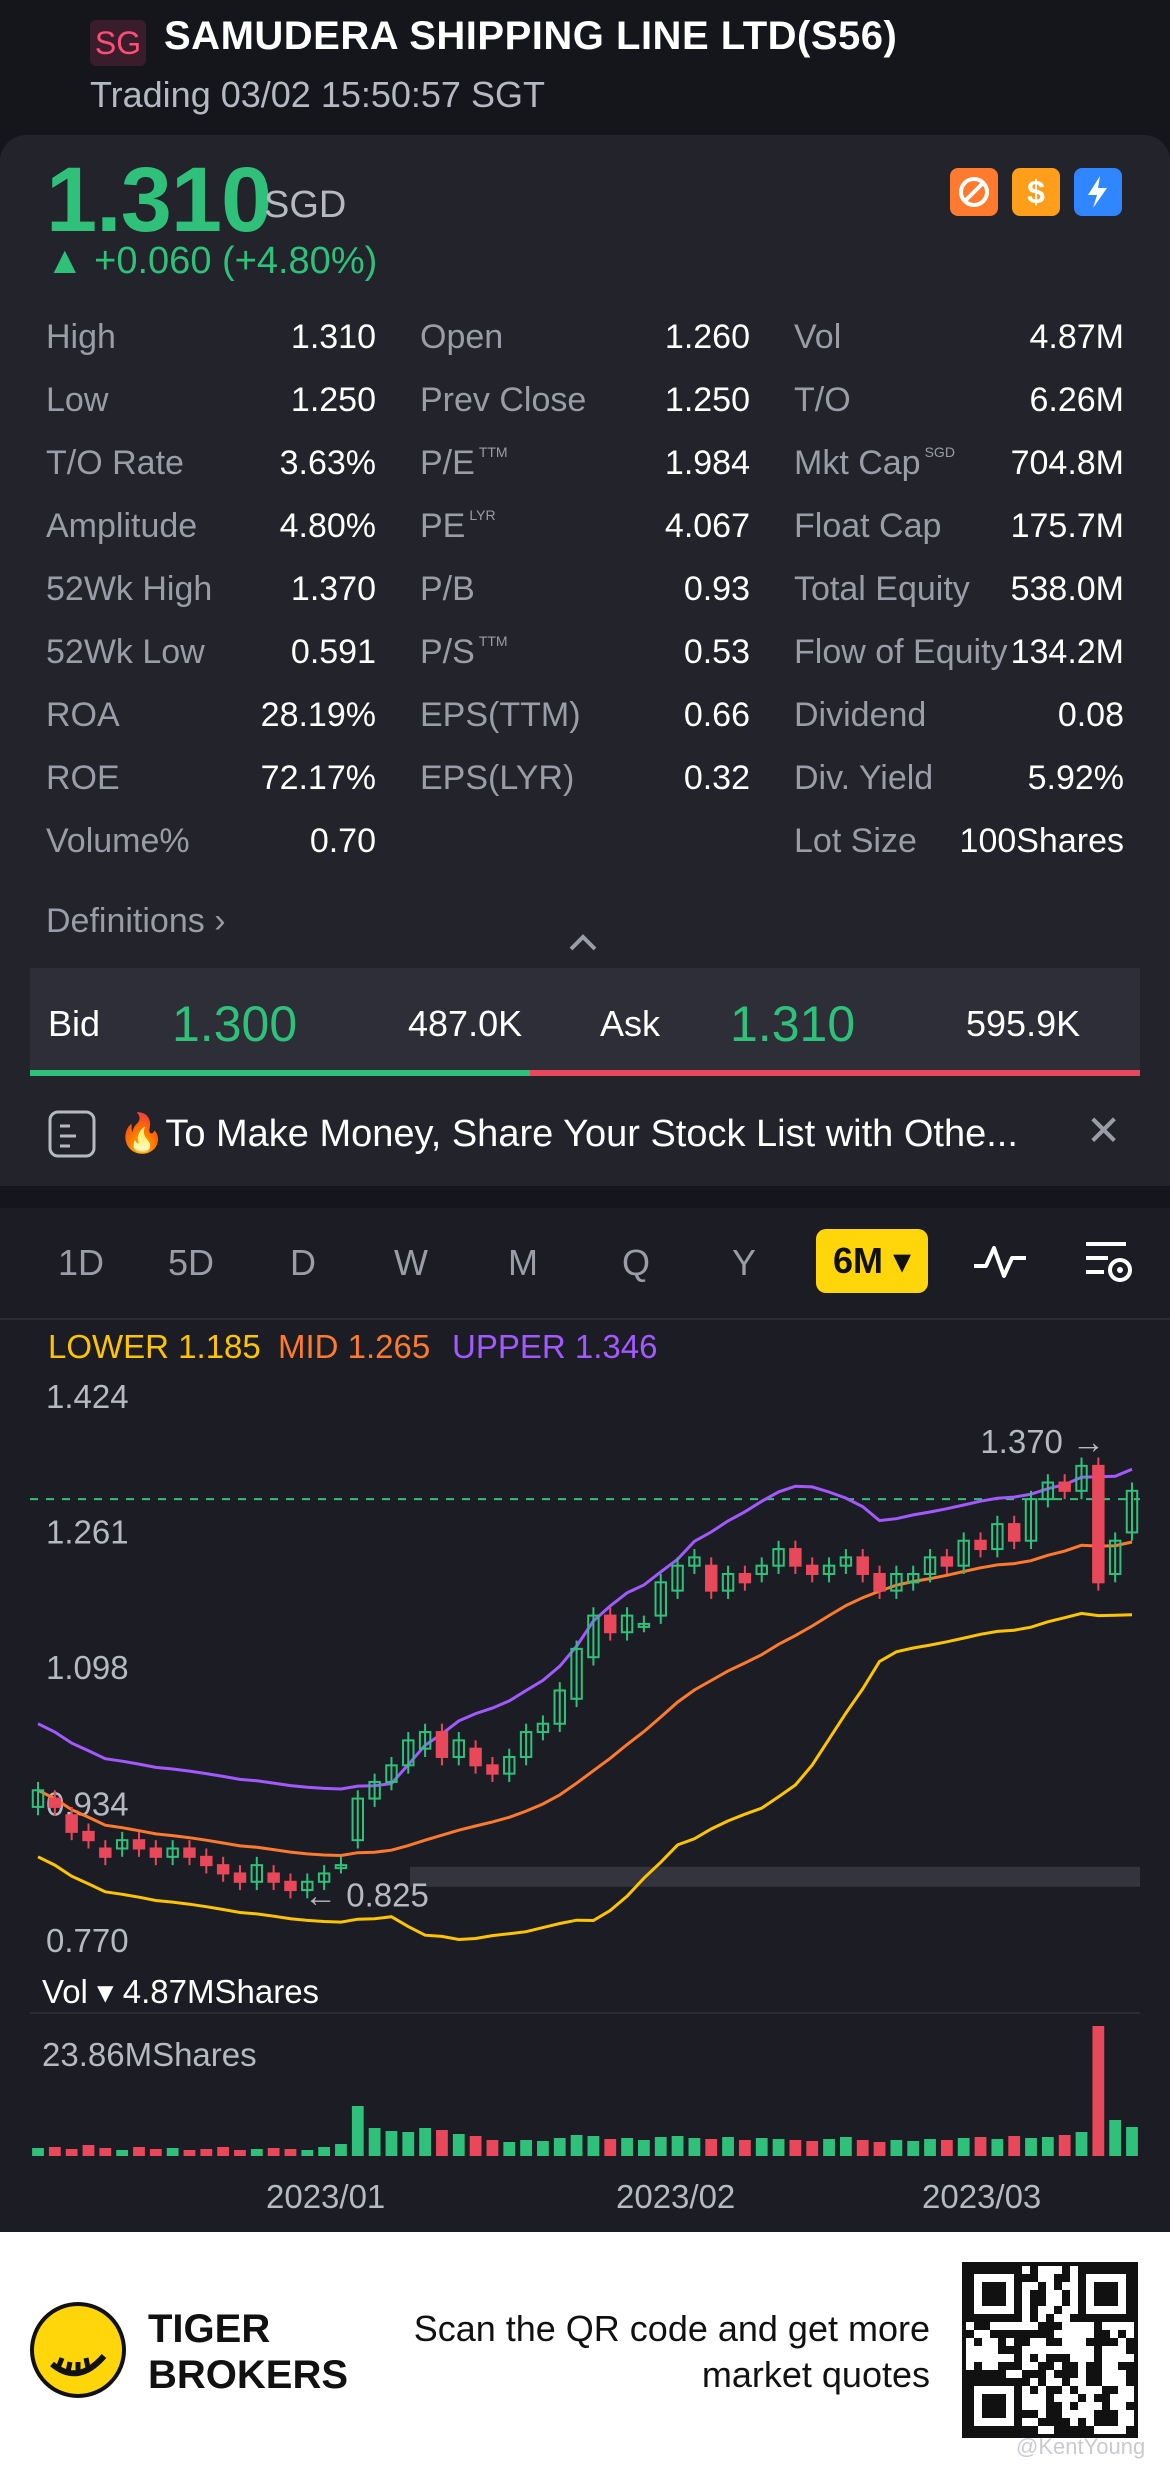  What do you see at coordinates (716, 652) in the screenshot?
I see `stat-value: 0.53` at bounding box center [716, 652].